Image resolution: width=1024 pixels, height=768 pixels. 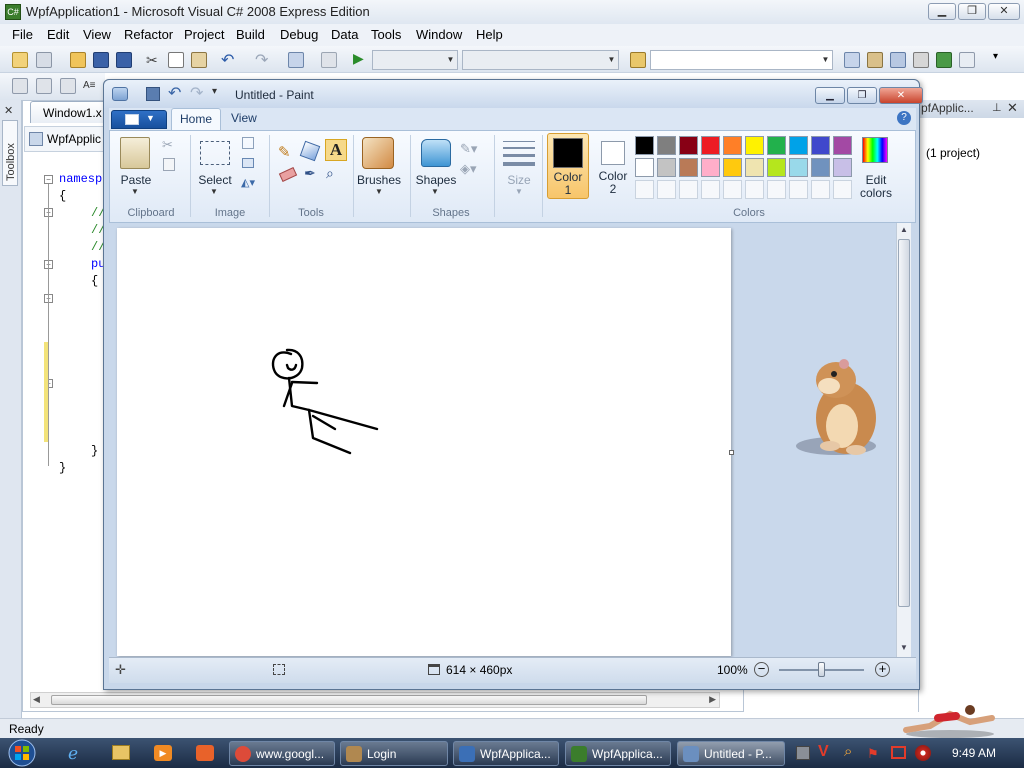 What do you see at coordinates (296, 60) in the screenshot?
I see `navigate-backward-icon` at bounding box center [296, 60].